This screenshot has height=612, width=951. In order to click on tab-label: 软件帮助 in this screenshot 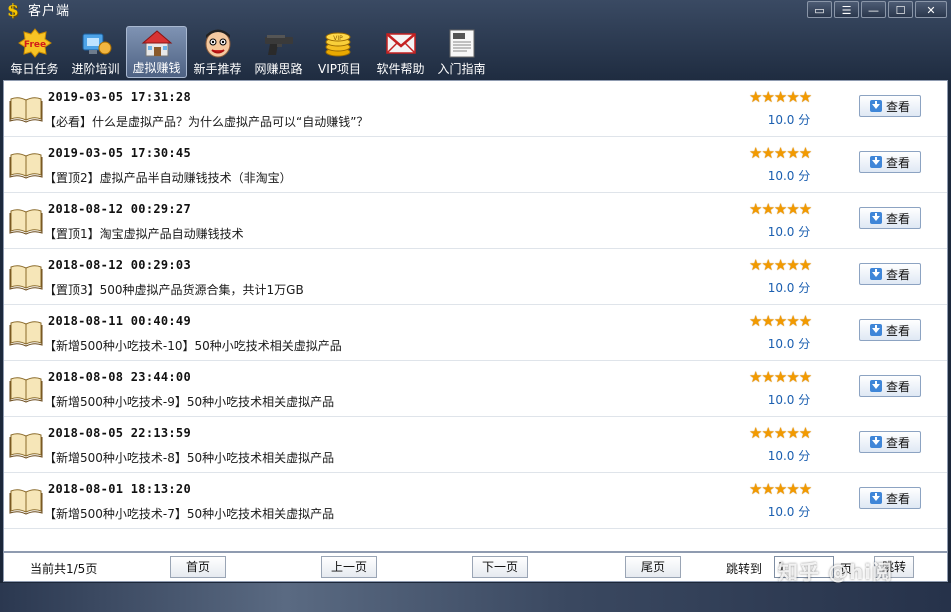, I will do `click(400, 69)`.